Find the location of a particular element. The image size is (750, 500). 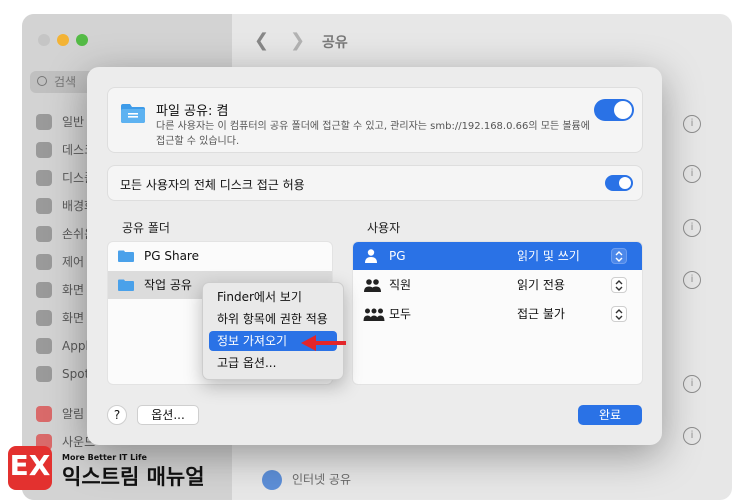

screen-time-icon is located at coordinates (44, 318).